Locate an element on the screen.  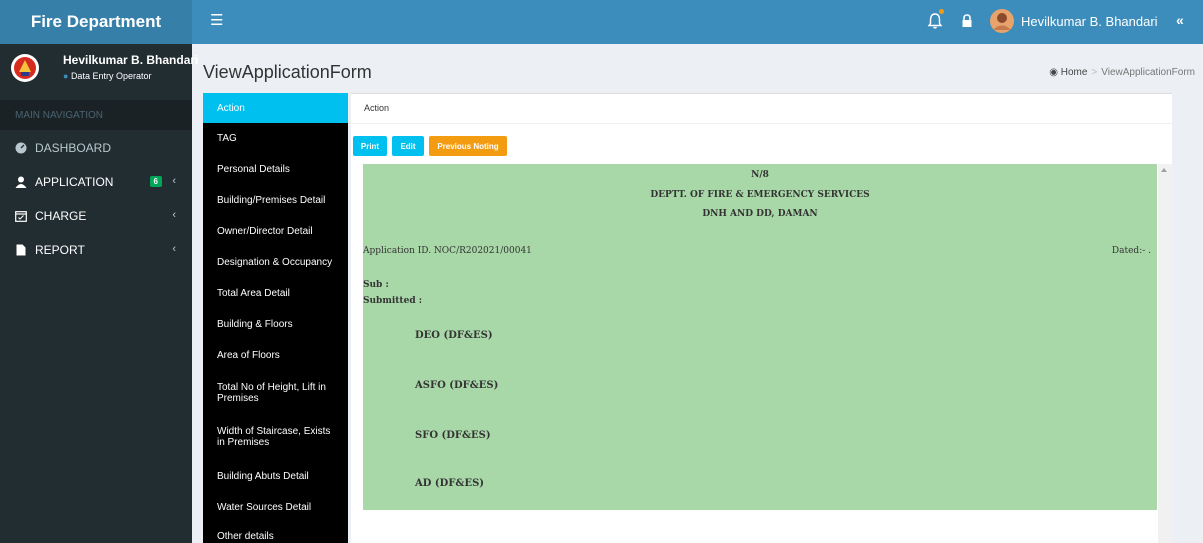
tab-designation-occupancy: Designation & Occupancy is located at coordinates (275, 262).